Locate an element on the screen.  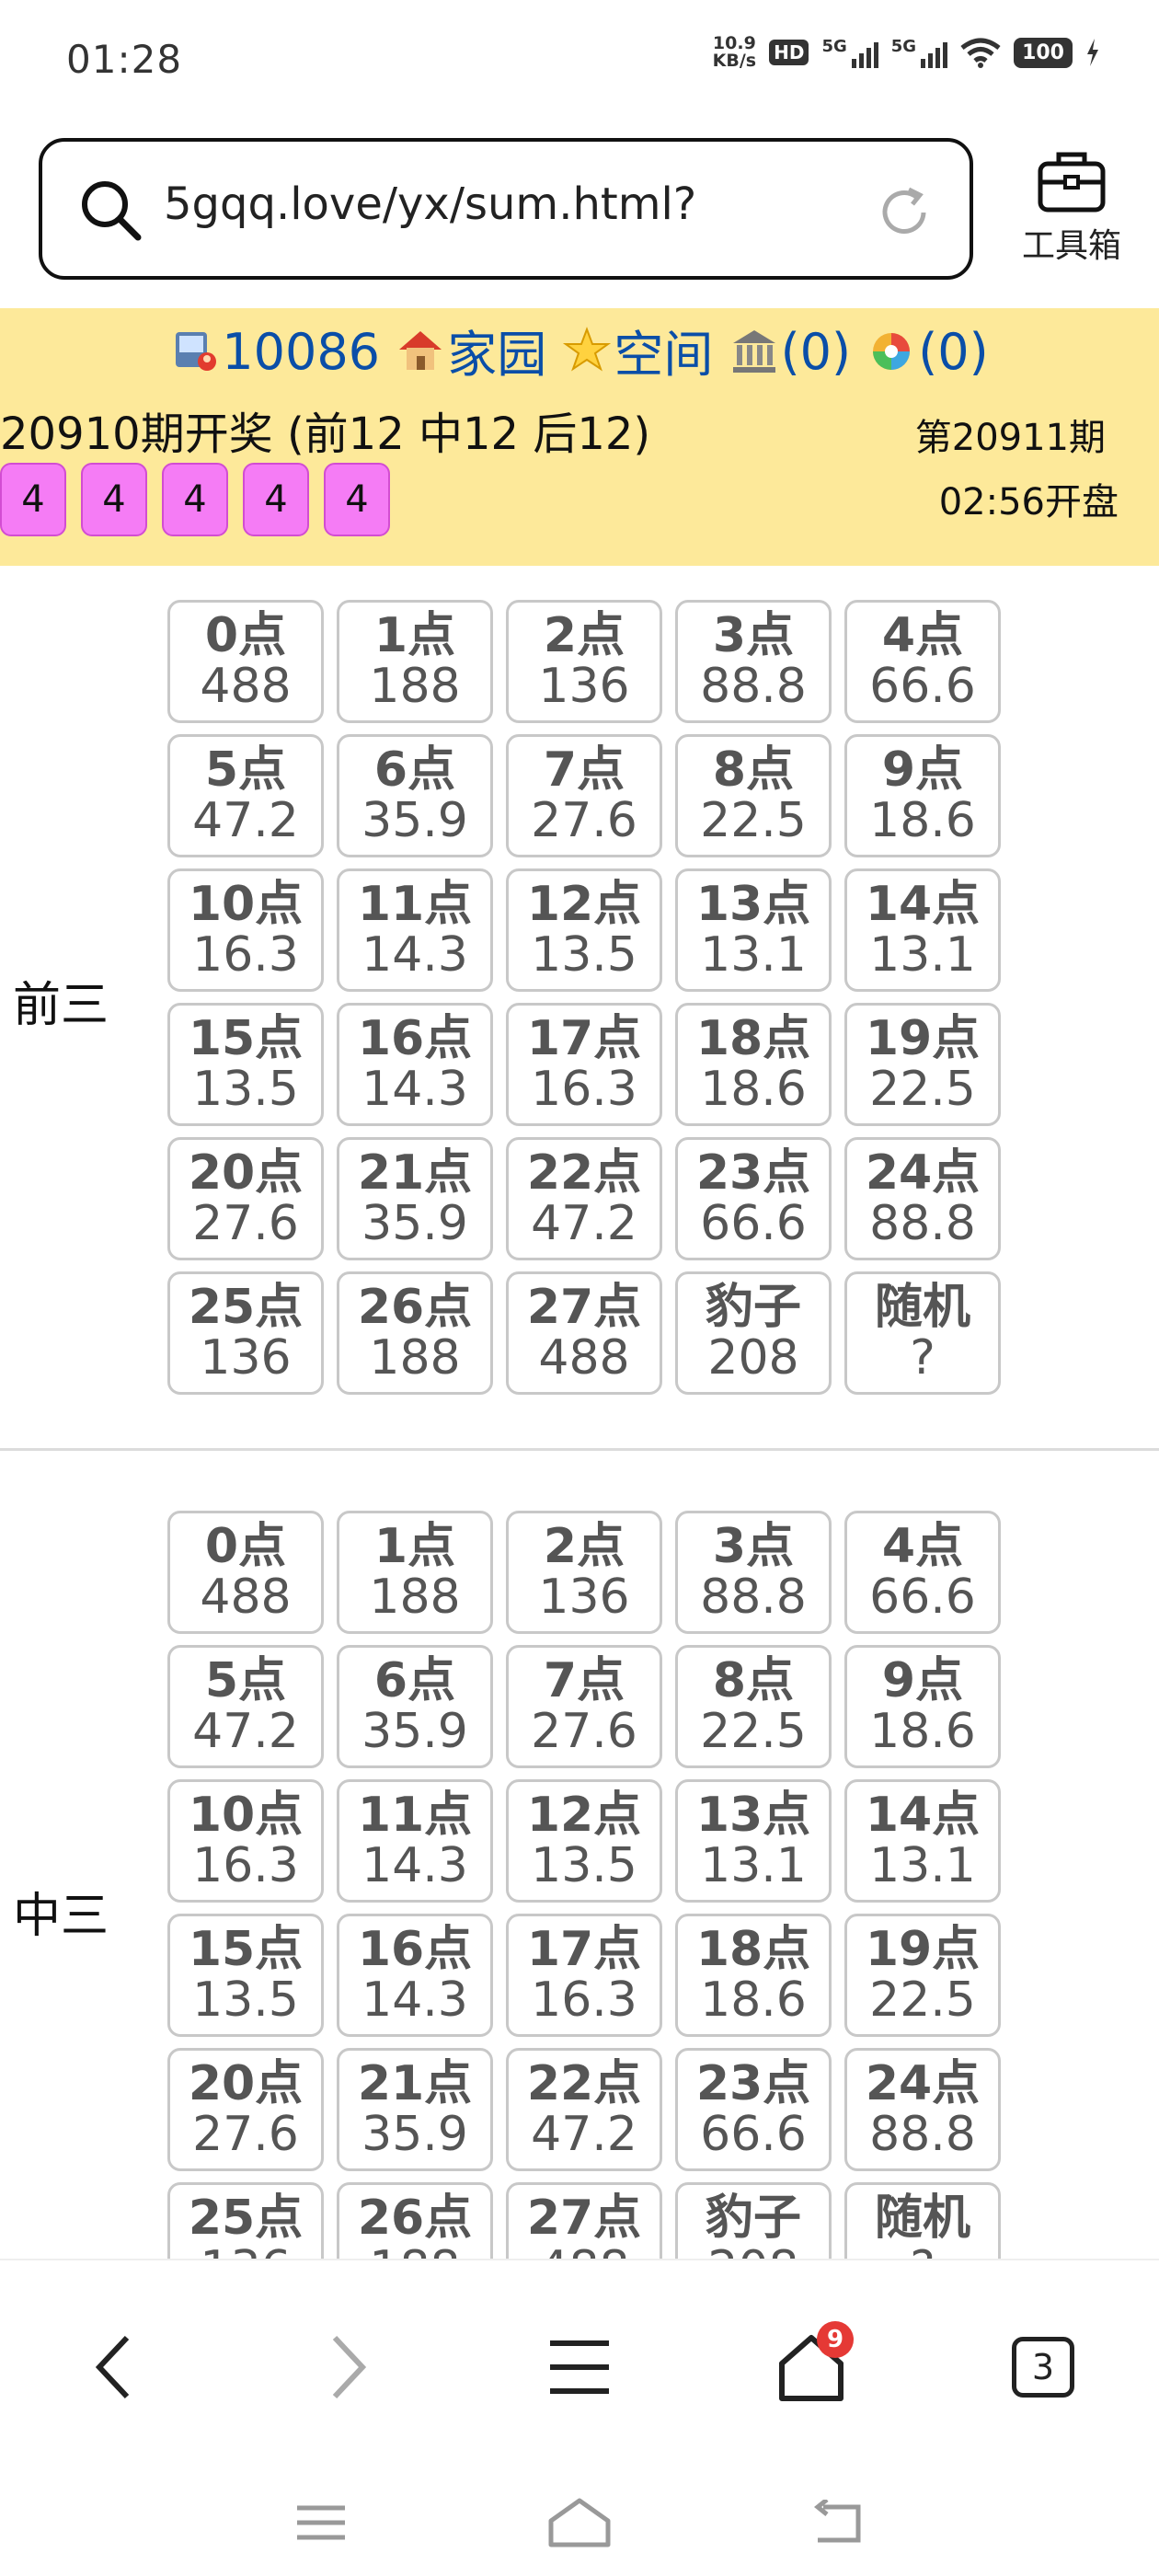
bet-option-name: 豹子 is located at coordinates (753, 1307).